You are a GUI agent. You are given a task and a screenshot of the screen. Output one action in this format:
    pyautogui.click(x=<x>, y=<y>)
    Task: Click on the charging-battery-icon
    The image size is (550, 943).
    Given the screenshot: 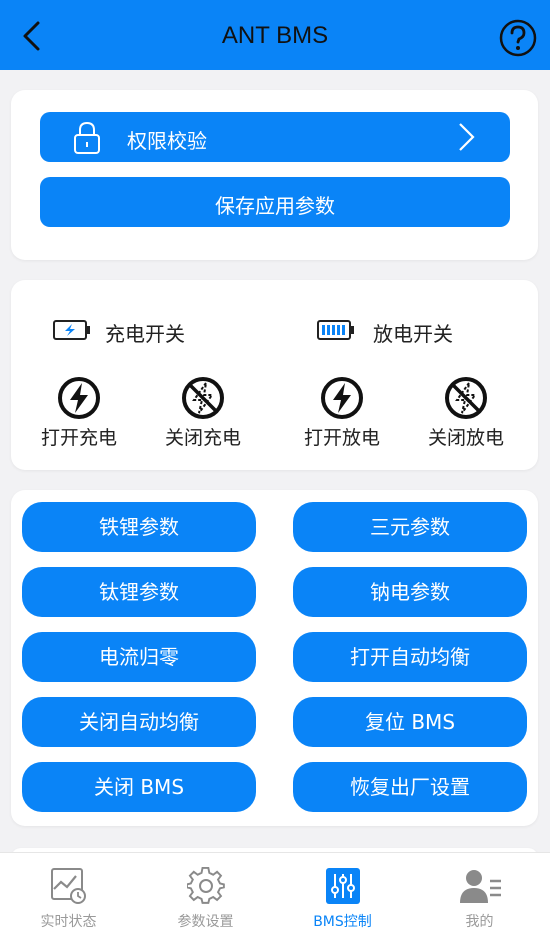 What is the action you would take?
    pyautogui.click(x=71, y=330)
    